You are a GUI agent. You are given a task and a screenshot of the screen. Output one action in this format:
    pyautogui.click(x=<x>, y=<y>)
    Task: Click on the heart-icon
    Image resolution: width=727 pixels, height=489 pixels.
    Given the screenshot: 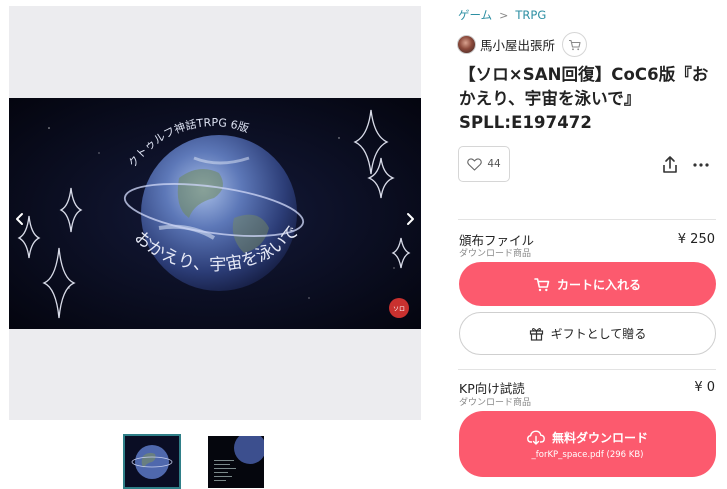 What is the action you would take?
    pyautogui.click(x=475, y=164)
    